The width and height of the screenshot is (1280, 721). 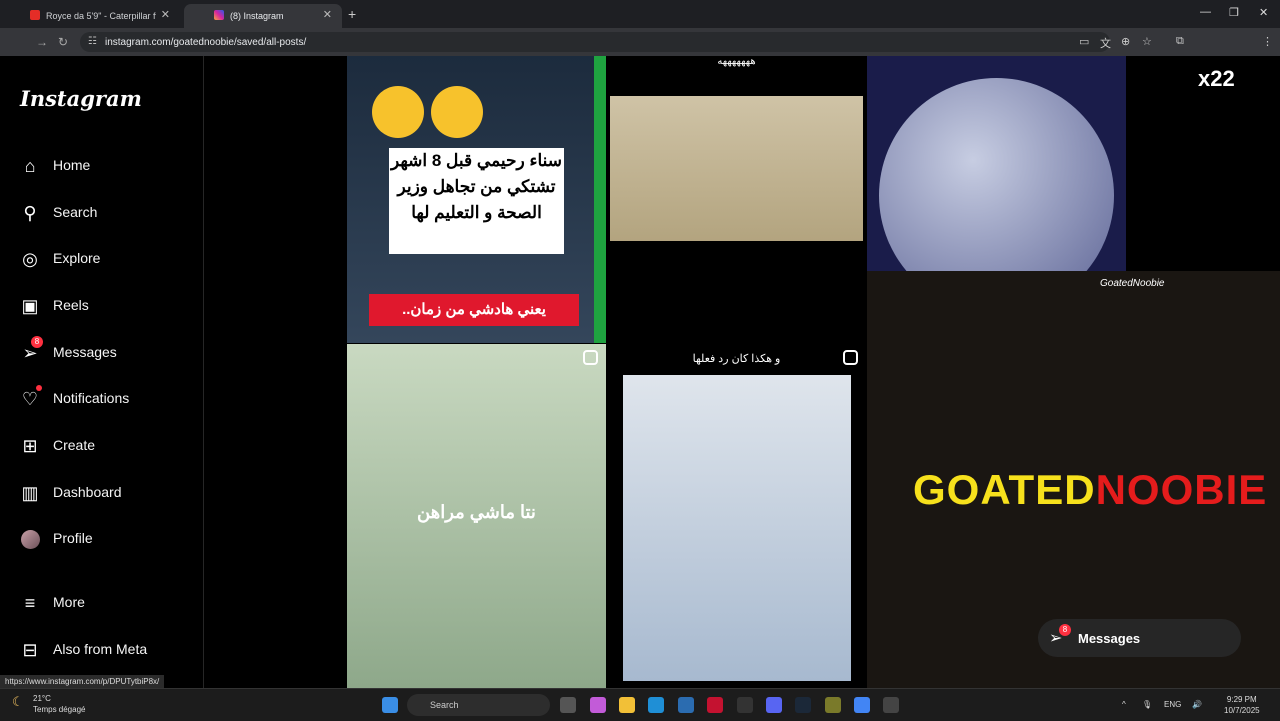 What do you see at coordinates (82, 681) in the screenshot?
I see `status-bar-url: https://www.instagram.com/p/DPUTytbiP8x/` at bounding box center [82, 681].